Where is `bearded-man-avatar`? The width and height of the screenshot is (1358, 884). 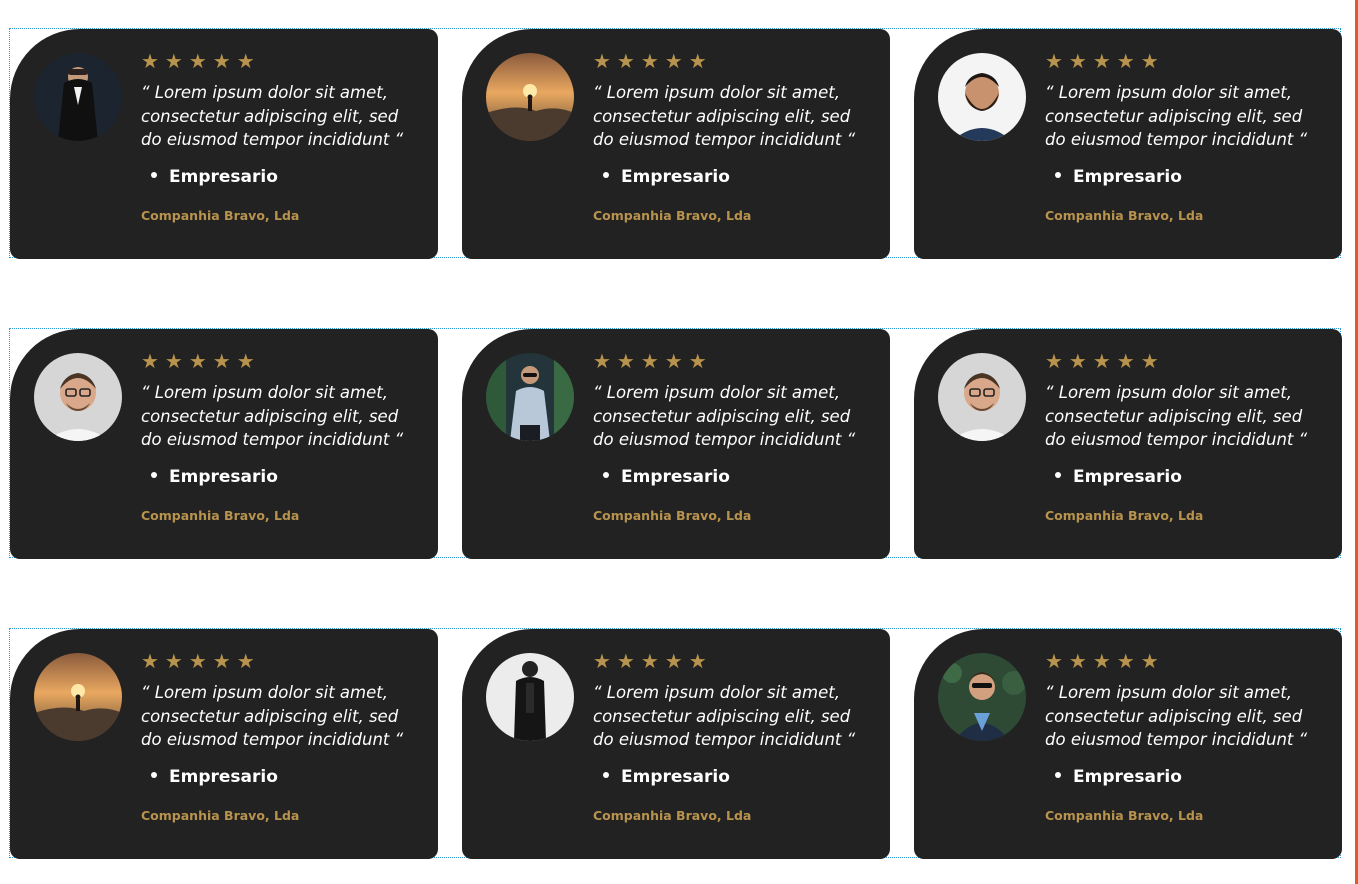 bearded-man-avatar is located at coordinates (982, 97).